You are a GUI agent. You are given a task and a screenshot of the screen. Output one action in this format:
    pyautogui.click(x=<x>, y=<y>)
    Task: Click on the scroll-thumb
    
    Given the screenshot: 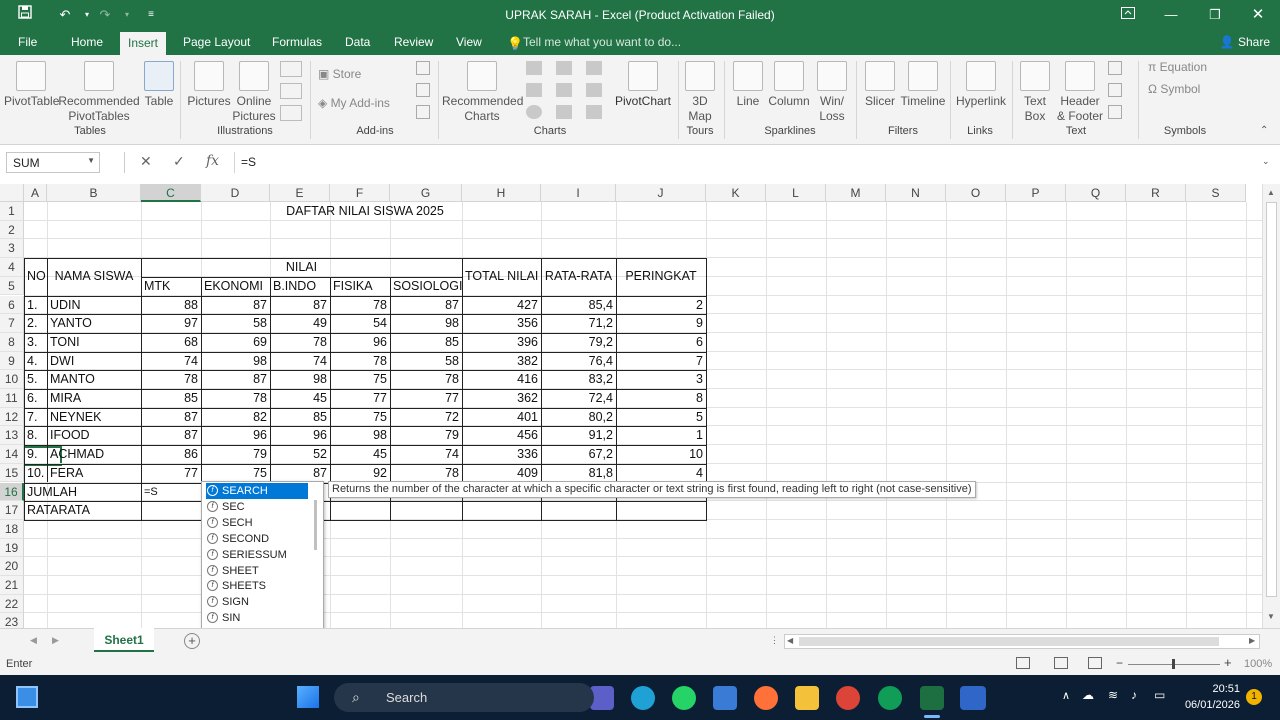 What is the action you would take?
    pyautogui.click(x=1271, y=399)
    